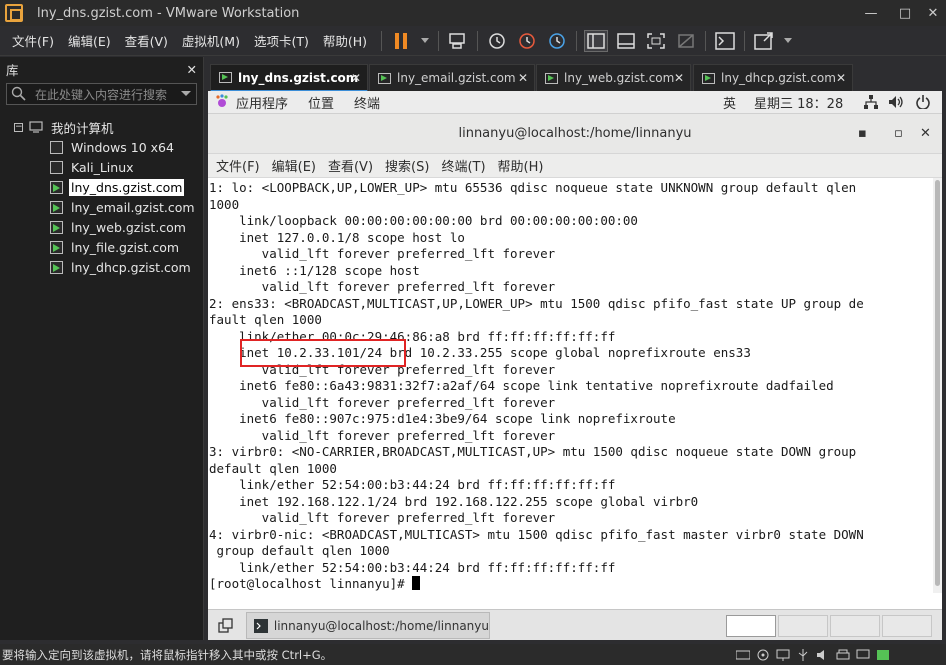  I want to click on console-view-button, so click(725, 41).